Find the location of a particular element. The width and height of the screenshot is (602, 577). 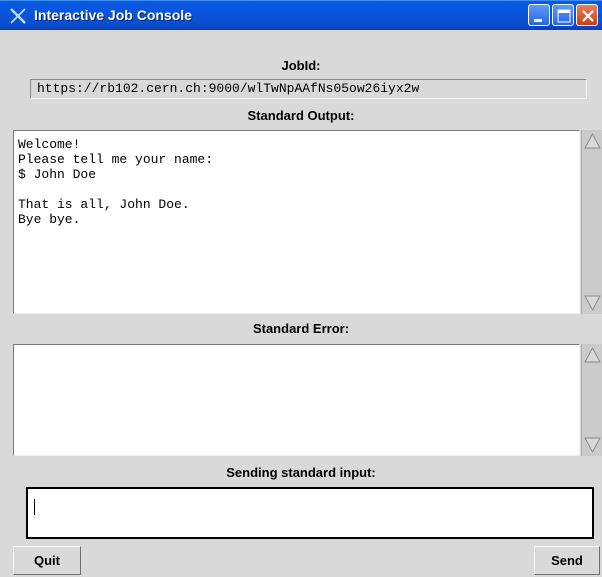

maximize-icon is located at coordinates (564, 16).